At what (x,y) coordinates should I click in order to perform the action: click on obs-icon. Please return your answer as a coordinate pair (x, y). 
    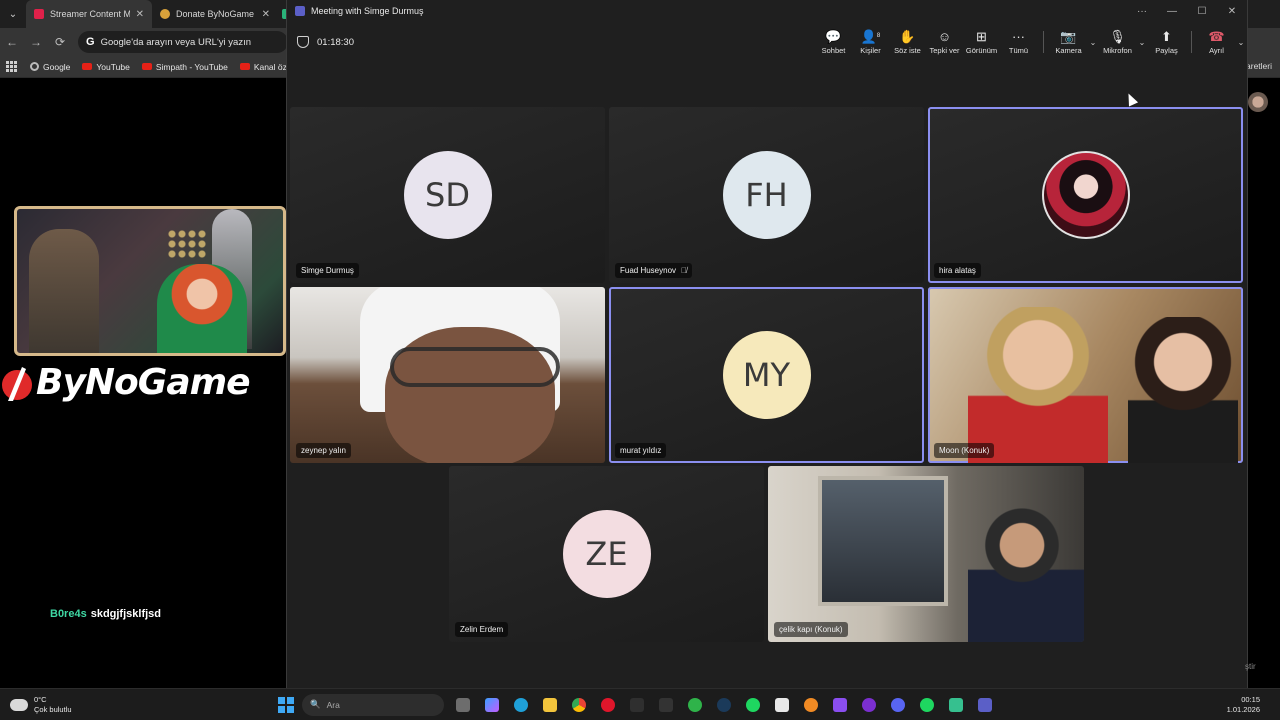
    Looking at the image, I should click on (869, 705).